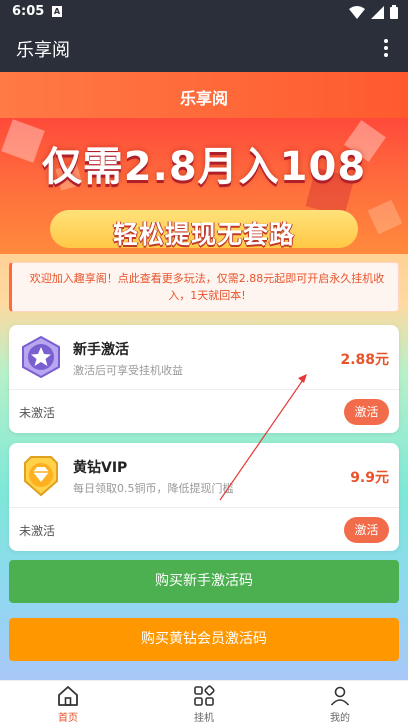 The image size is (408, 725). What do you see at coordinates (369, 478) in the screenshot?
I see `card-price: 9.9元` at bounding box center [369, 478].